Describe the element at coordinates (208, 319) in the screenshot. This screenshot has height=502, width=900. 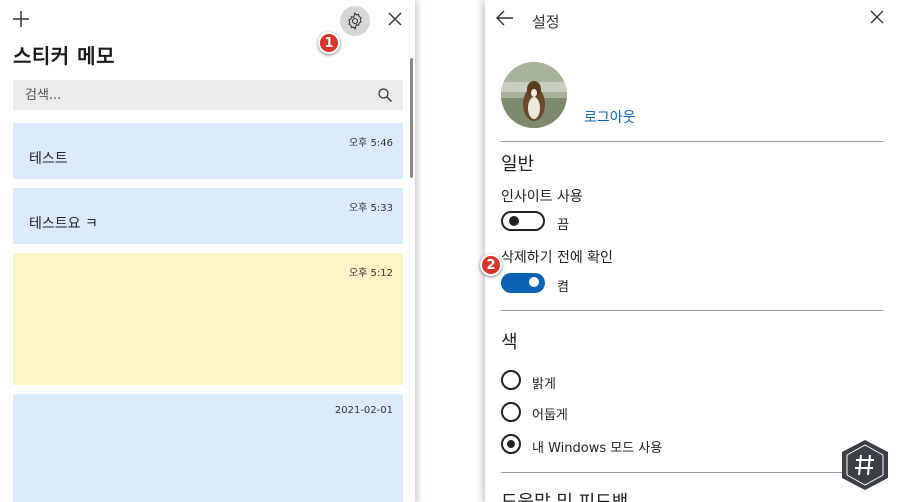
I see `note-card: 오후 5:12` at that location.